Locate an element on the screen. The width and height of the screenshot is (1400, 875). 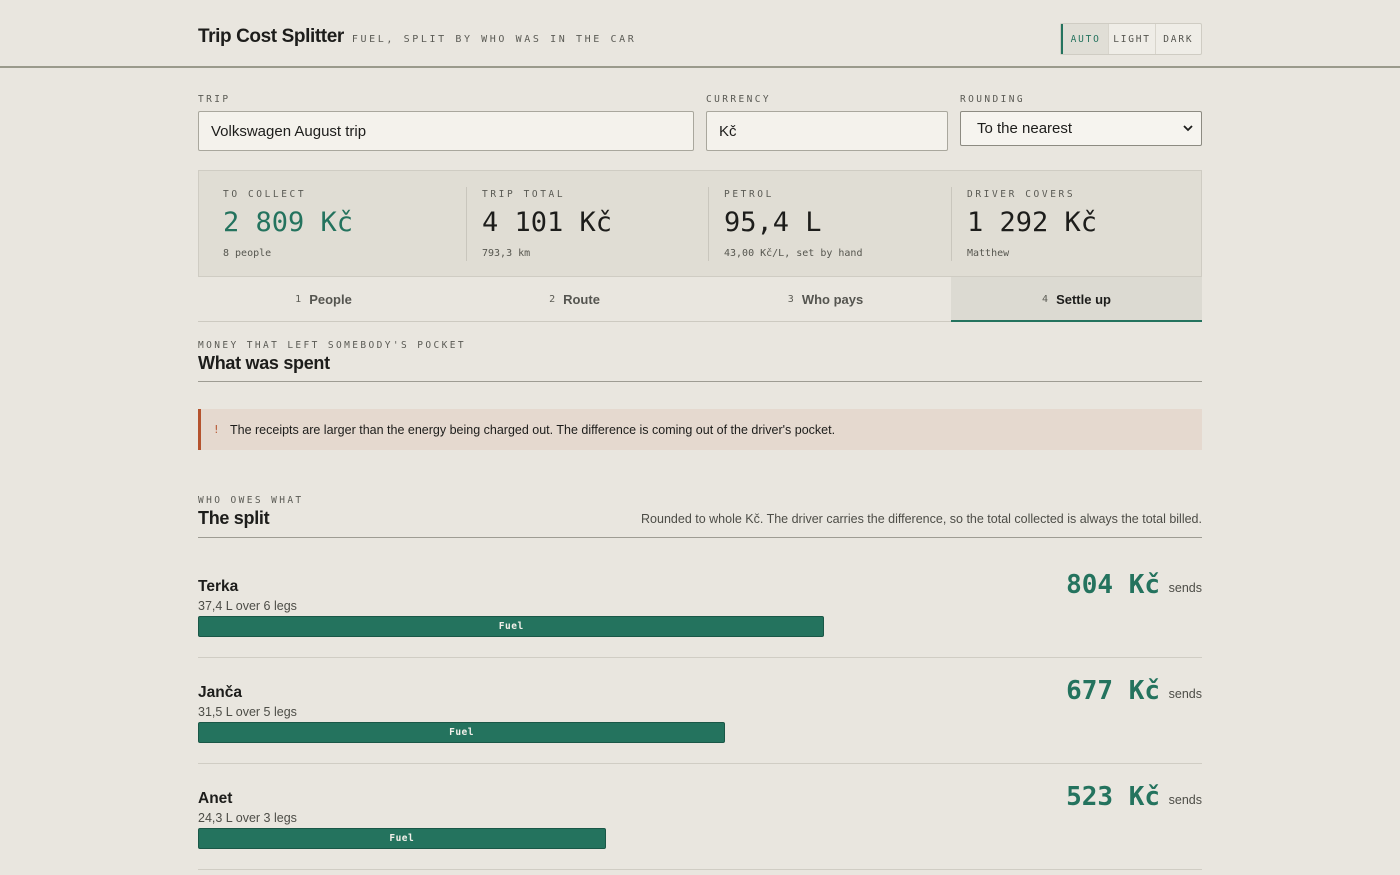
stat-to-collect: TO COLLECT 2 809 Kč 8 people is located at coordinates (338, 223).